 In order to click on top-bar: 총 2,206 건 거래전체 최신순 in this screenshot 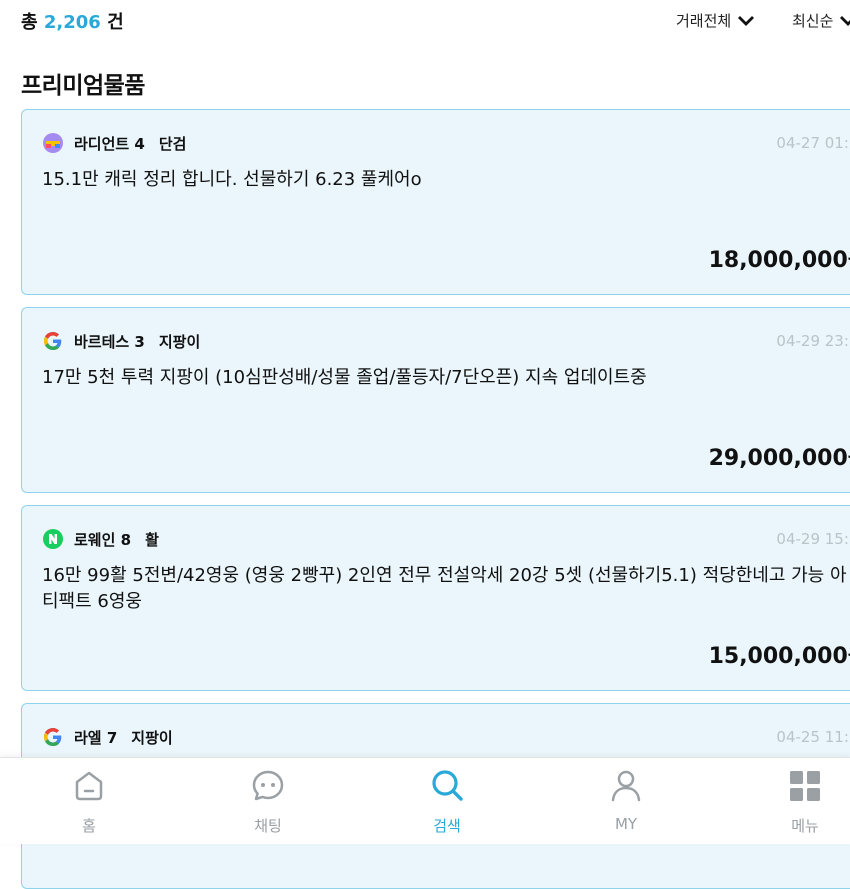, I will do `click(425, 20)`.